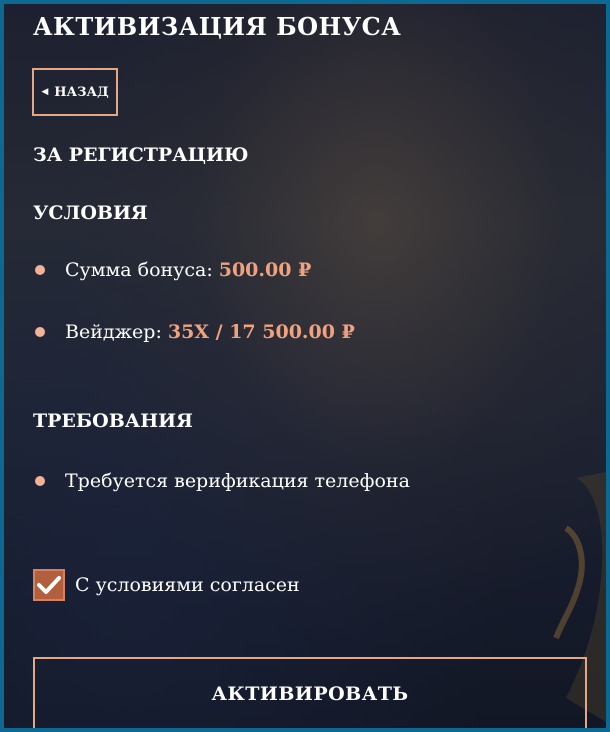 The height and width of the screenshot is (732, 610). Describe the element at coordinates (265, 270) in the screenshot. I see `condition-value: 500.00 ₽` at that location.